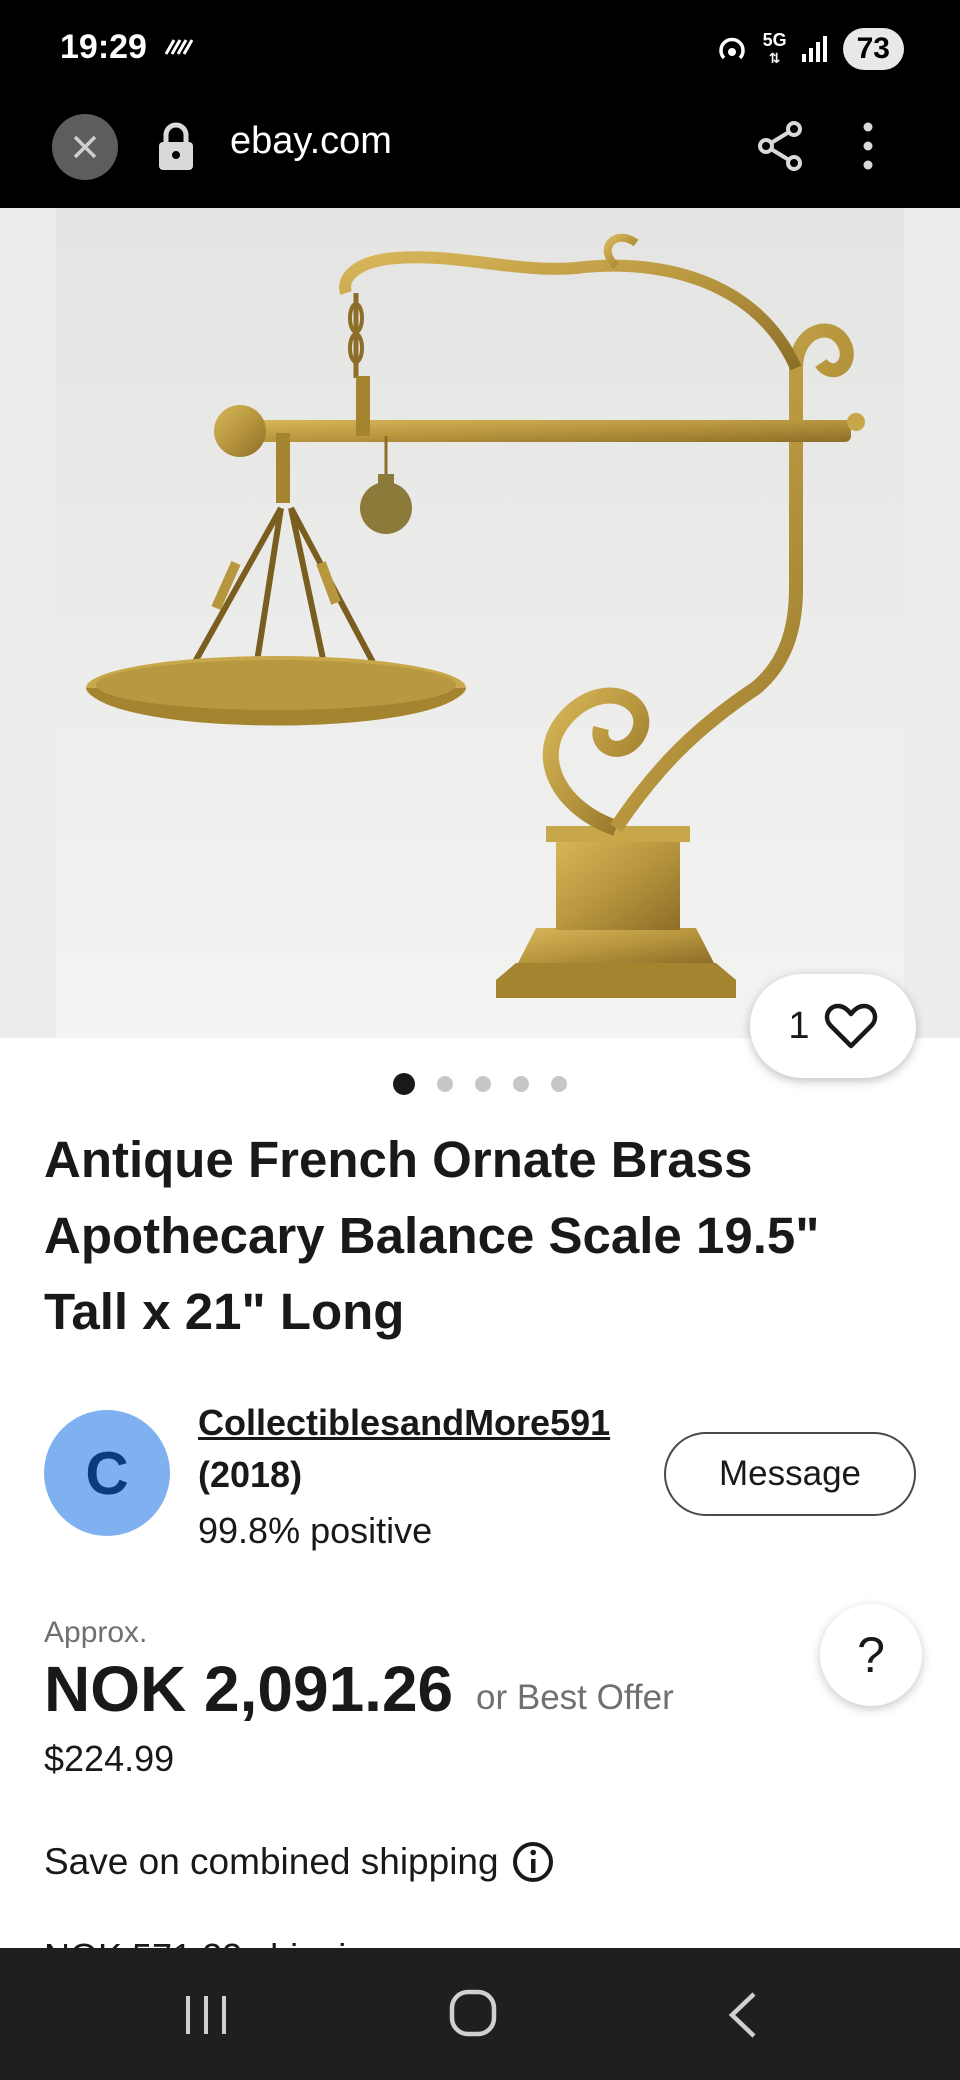  I want to click on url-text: ebay.com, so click(311, 141).